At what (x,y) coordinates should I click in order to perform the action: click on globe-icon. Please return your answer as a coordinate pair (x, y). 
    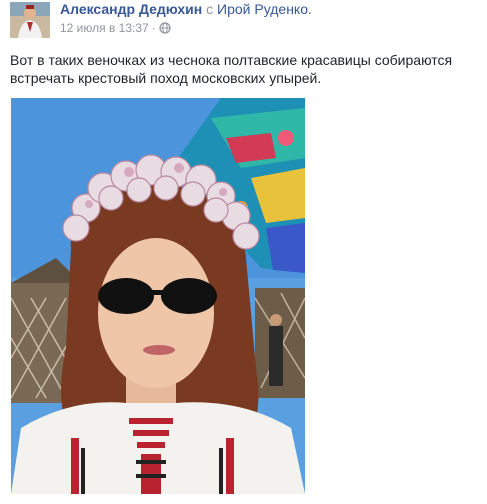
    Looking at the image, I should click on (165, 30).